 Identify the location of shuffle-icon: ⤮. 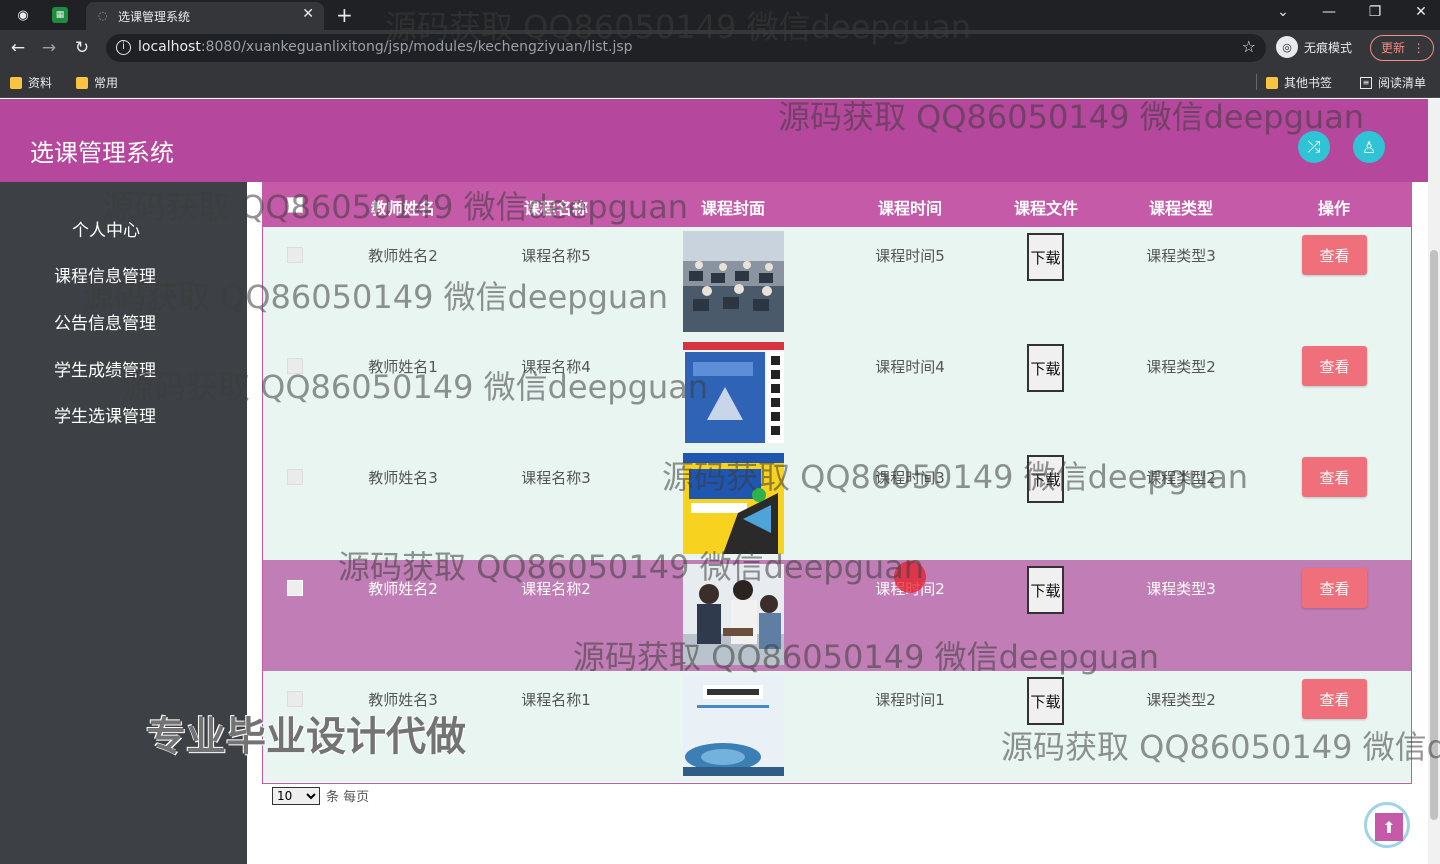
(1314, 147).